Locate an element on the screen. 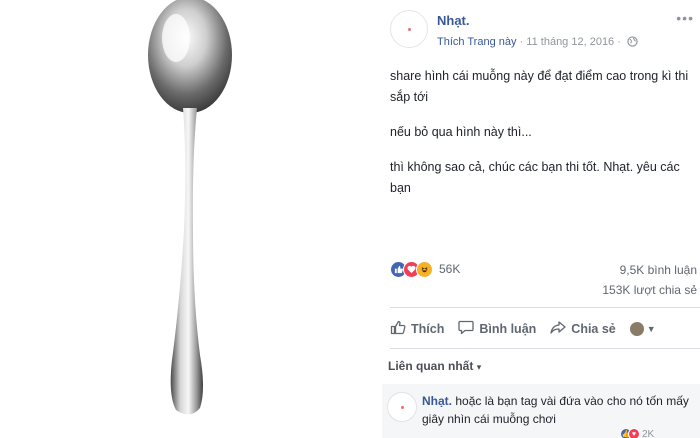 Image resolution: width=700 pixels, height=438 pixels. share-button: Chia sẻ is located at coordinates (583, 329).